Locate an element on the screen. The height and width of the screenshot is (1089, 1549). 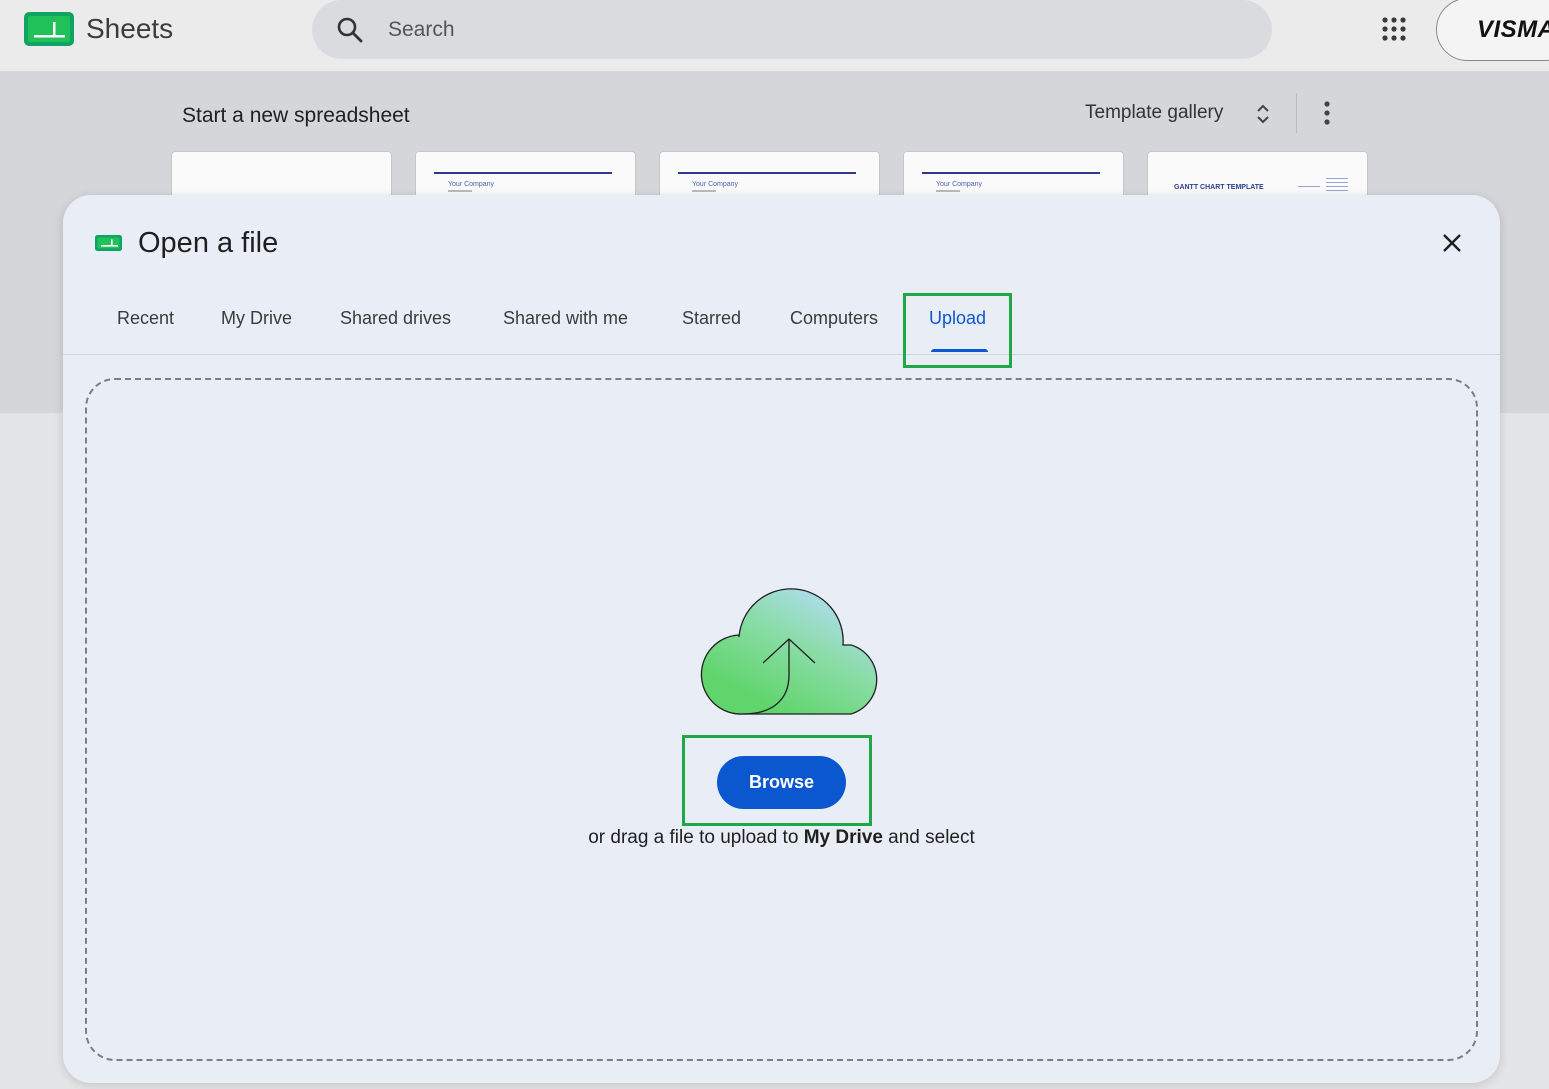
tab-recent: Recent is located at coordinates (145, 318).